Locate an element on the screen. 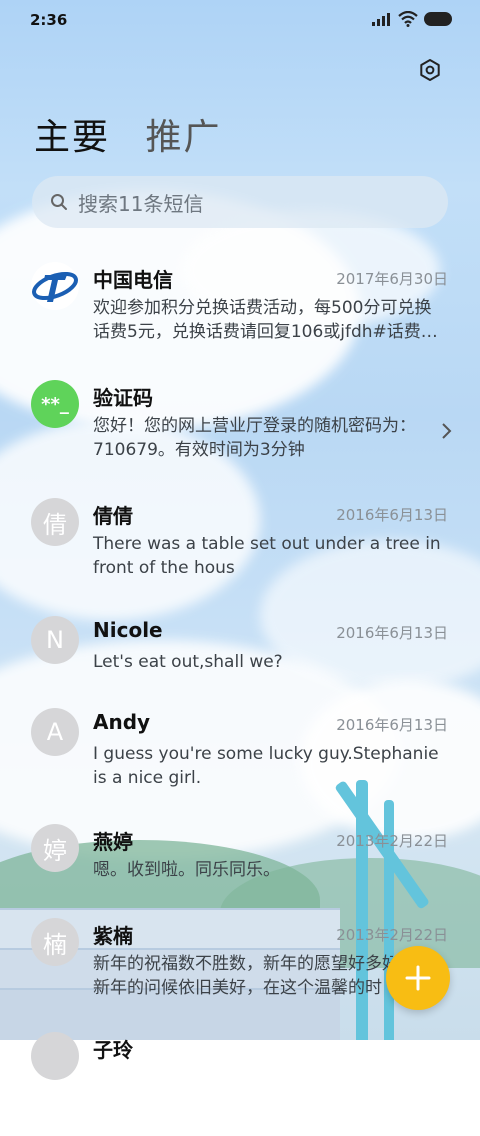 The image size is (480, 1136). avatar: 婷 is located at coordinates (55, 848).